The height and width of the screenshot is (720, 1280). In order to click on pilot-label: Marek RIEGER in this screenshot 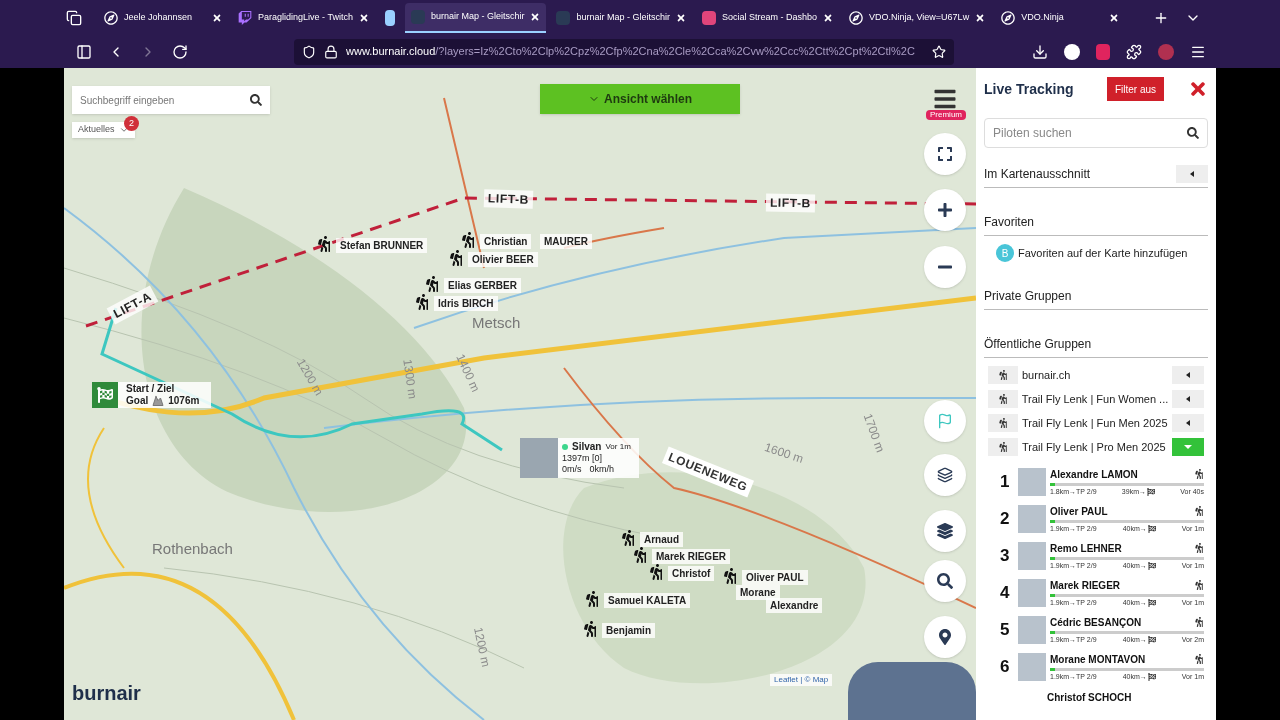, I will do `click(691, 556)`.